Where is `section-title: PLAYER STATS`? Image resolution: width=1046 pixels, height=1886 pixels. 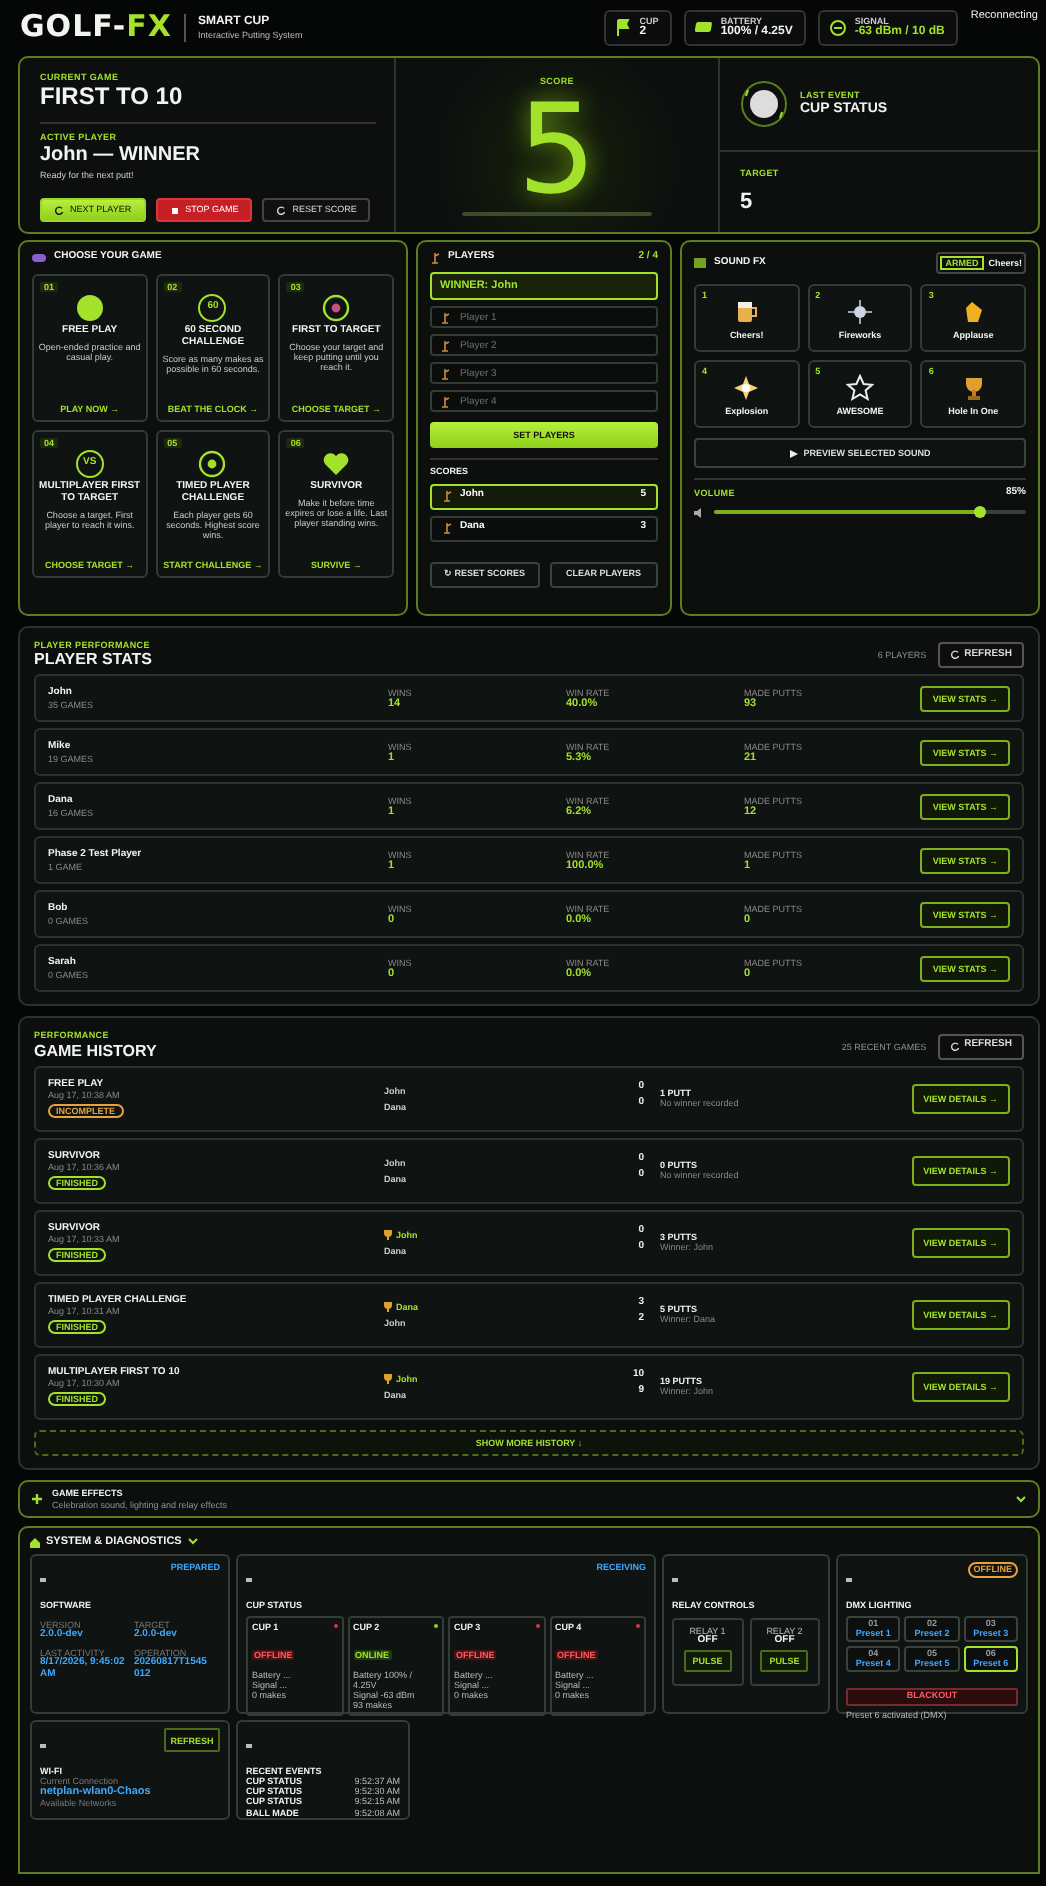
section-title: PLAYER STATS is located at coordinates (93, 659).